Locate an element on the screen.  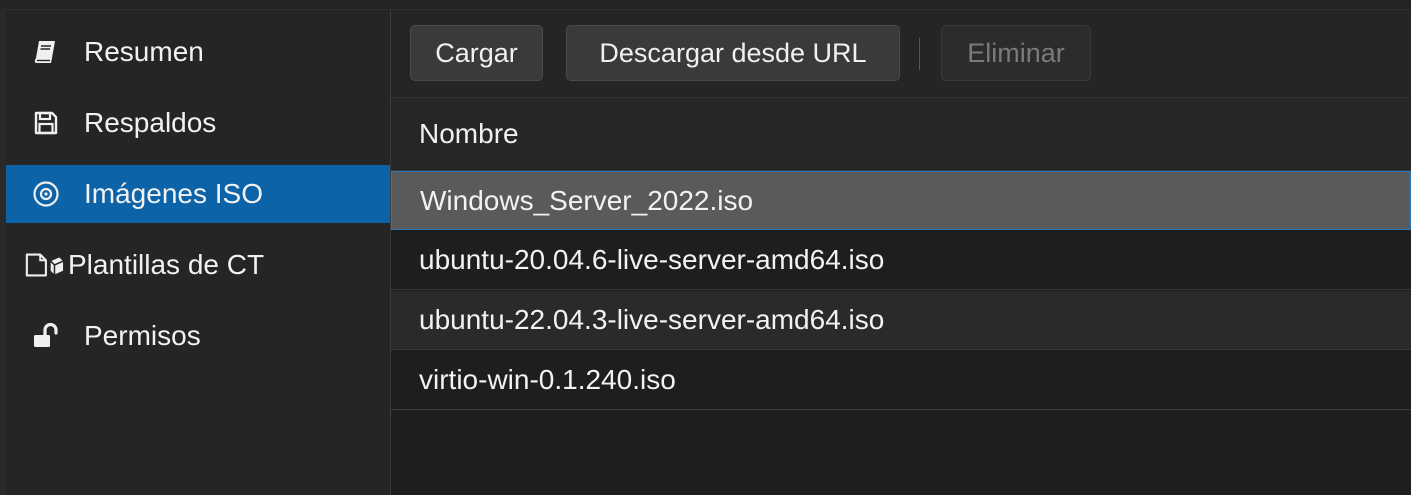
toolbar-separator is located at coordinates (919, 54).